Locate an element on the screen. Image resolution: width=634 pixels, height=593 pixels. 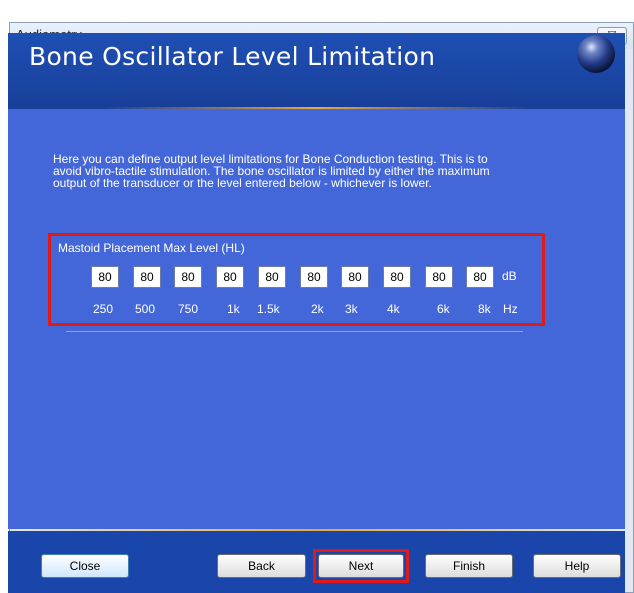
freq-label: 750 is located at coordinates (188, 309).